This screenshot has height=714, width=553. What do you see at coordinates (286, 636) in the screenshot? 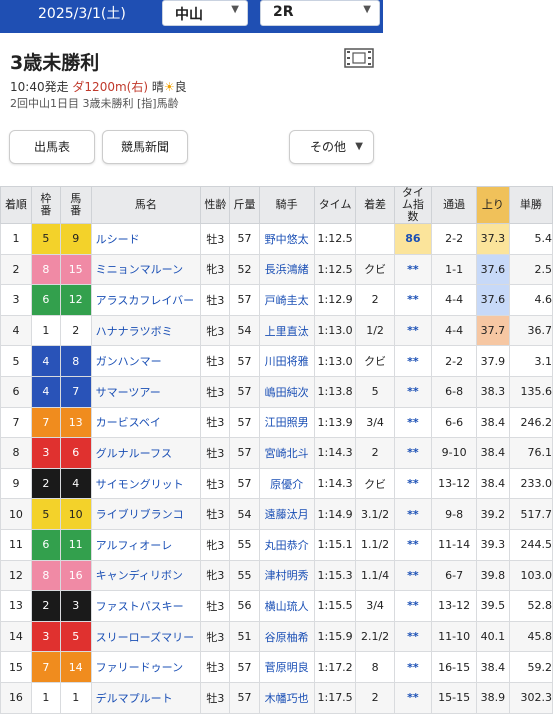
I see `jockey-link: 谷原柚希` at bounding box center [286, 636].